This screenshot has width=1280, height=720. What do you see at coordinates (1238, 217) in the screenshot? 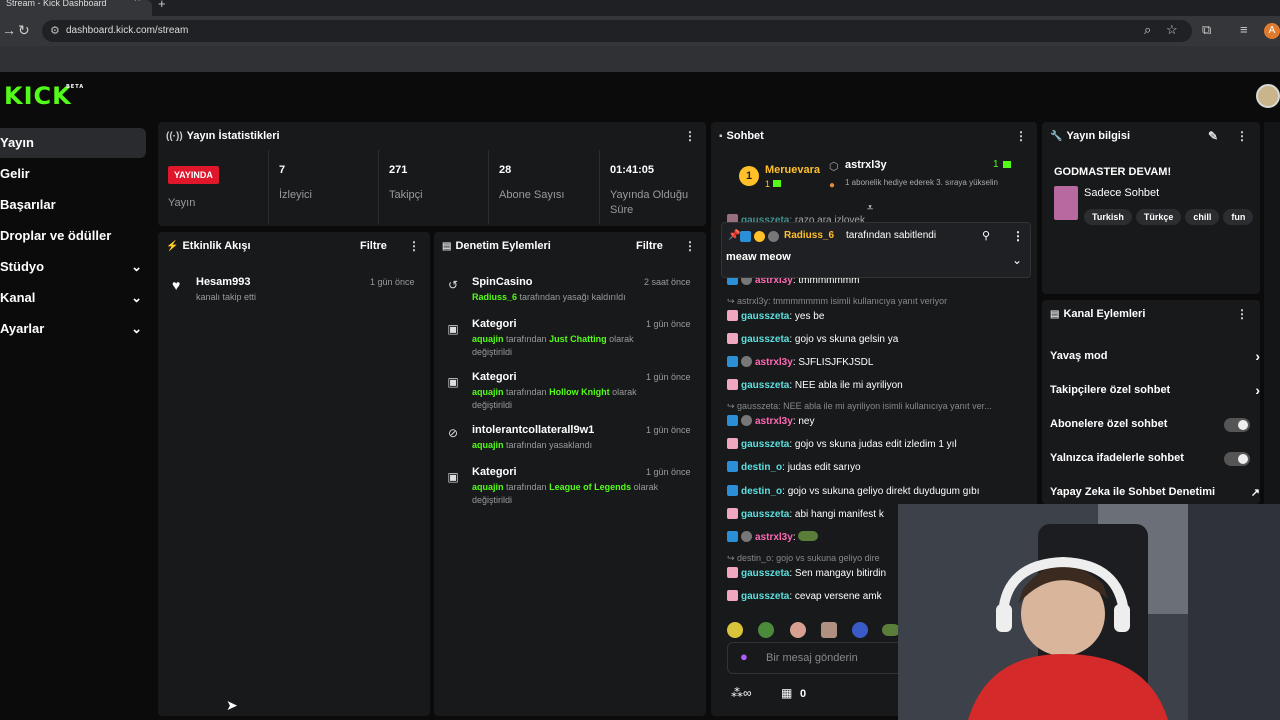
I see `tag-chip: fun` at bounding box center [1238, 217].